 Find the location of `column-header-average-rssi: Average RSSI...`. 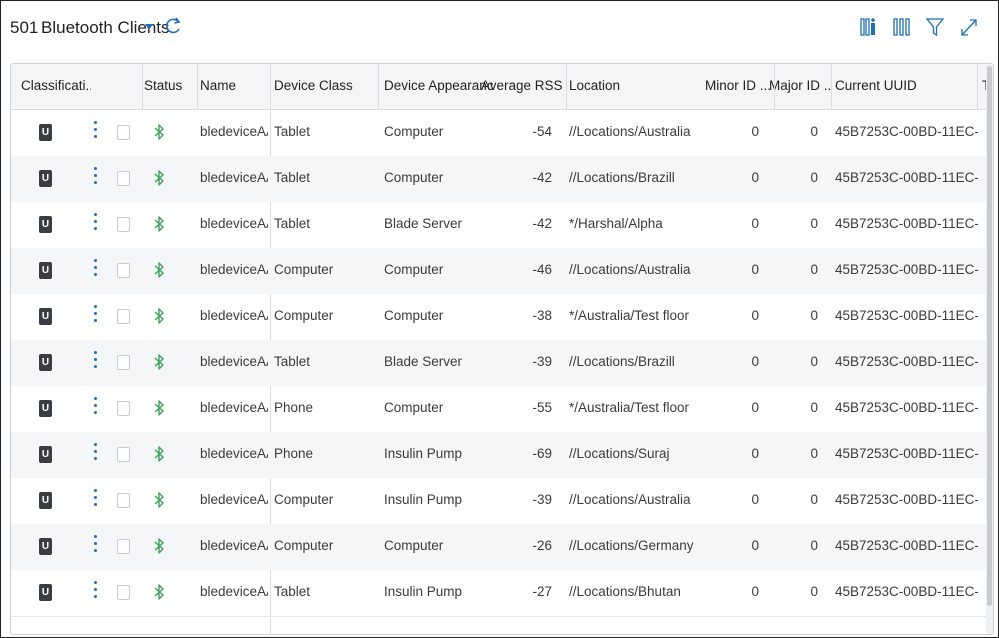

column-header-average-rssi: Average RSSI... is located at coordinates (522, 86).